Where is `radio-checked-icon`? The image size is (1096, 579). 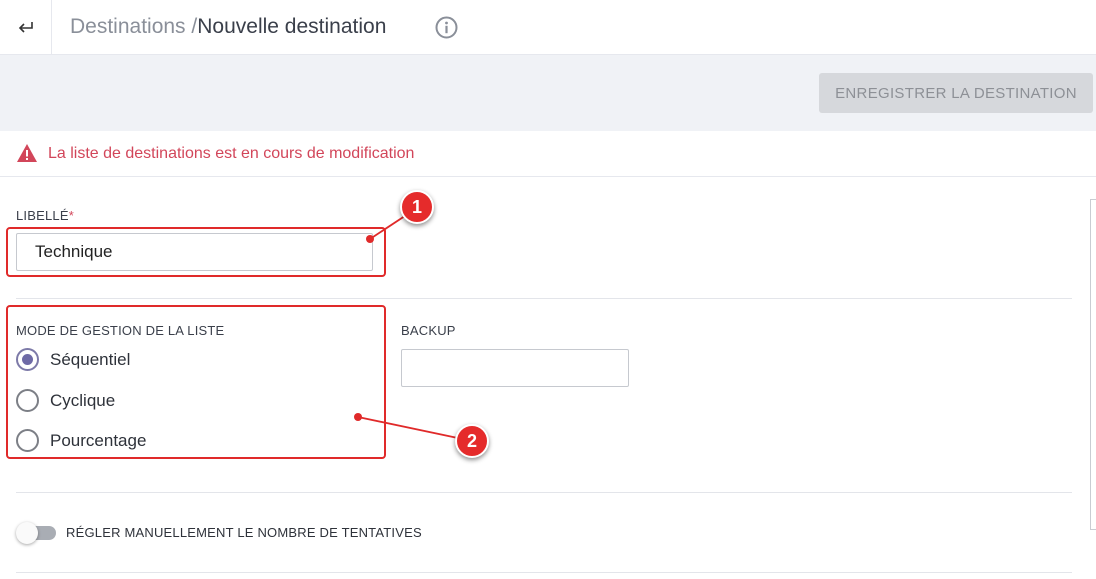
radio-checked-icon is located at coordinates (27, 359).